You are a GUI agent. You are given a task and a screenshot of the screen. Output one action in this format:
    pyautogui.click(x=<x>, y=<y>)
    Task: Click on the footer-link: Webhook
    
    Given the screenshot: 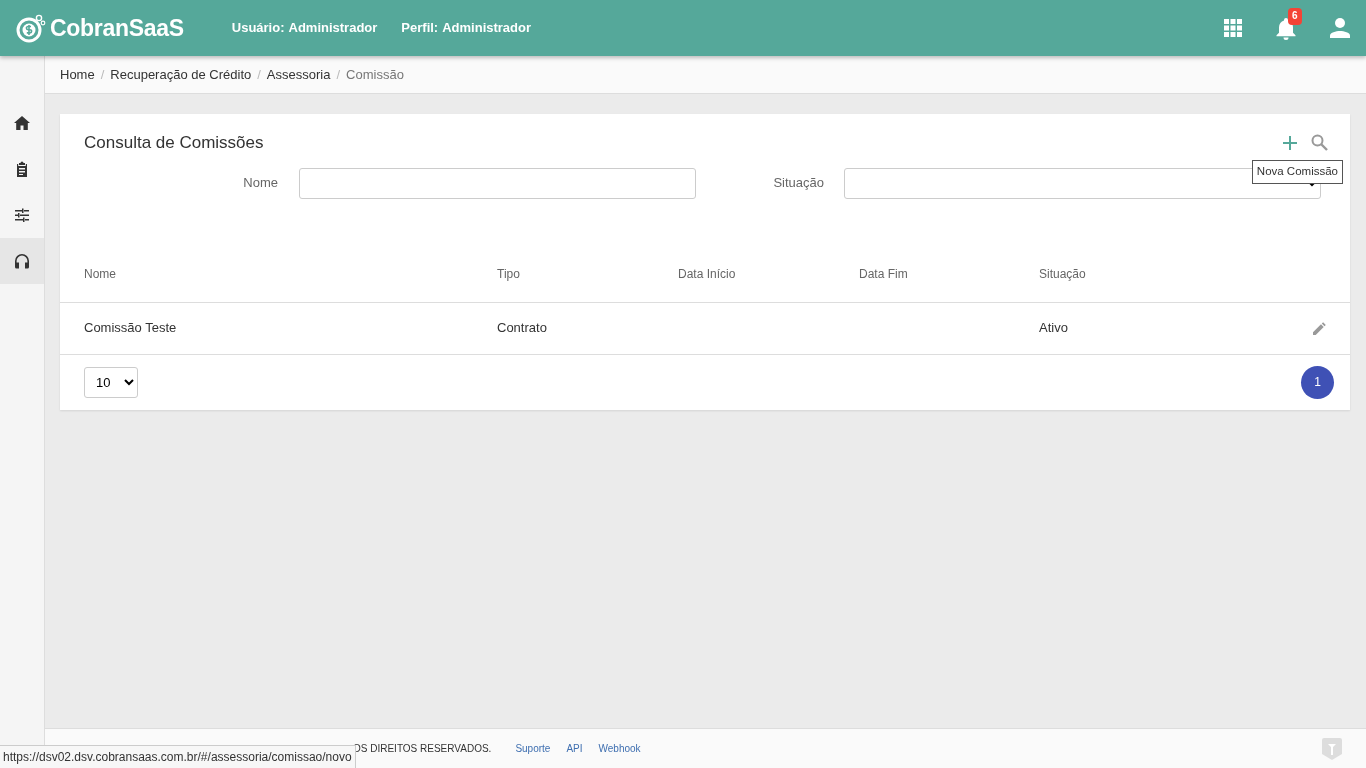 What is the action you would take?
    pyautogui.click(x=619, y=748)
    